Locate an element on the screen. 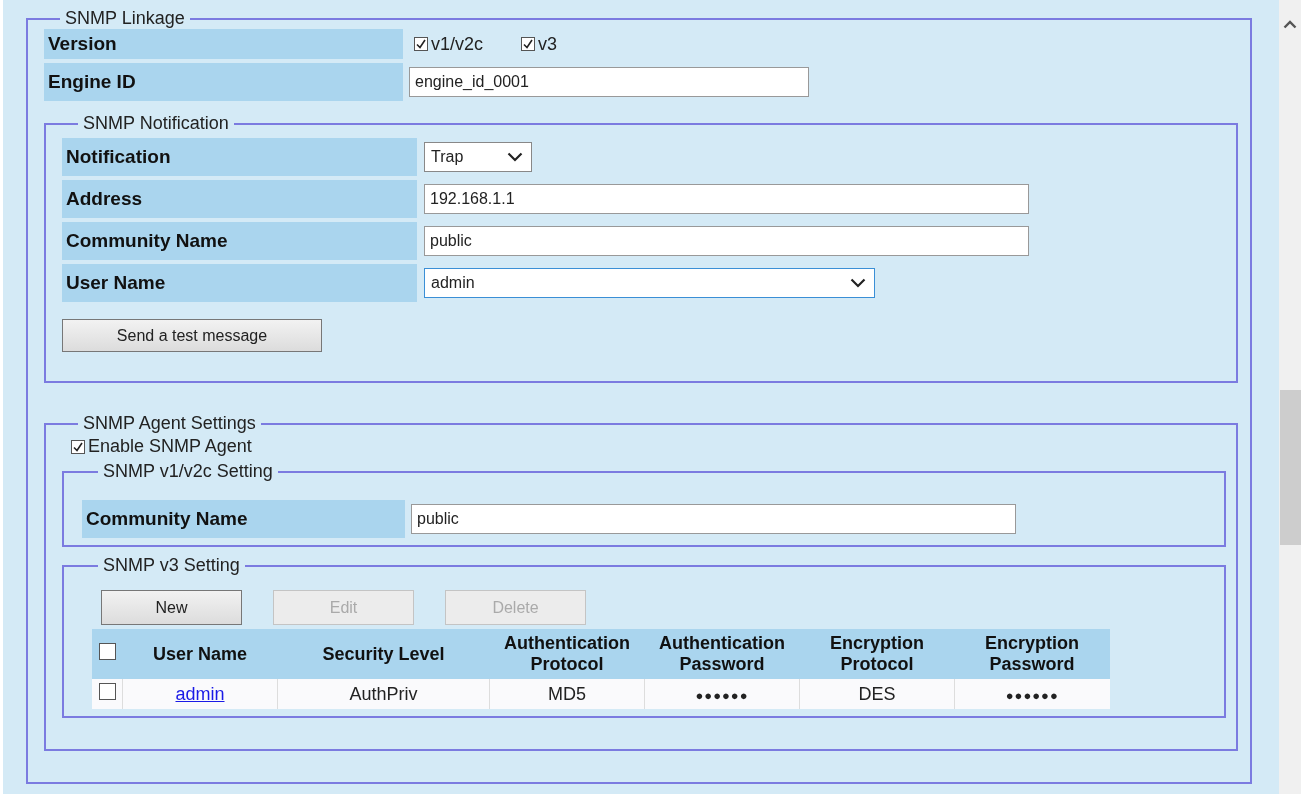 The width and height of the screenshot is (1301, 794). scrollbar-thumb is located at coordinates (1290, 467).